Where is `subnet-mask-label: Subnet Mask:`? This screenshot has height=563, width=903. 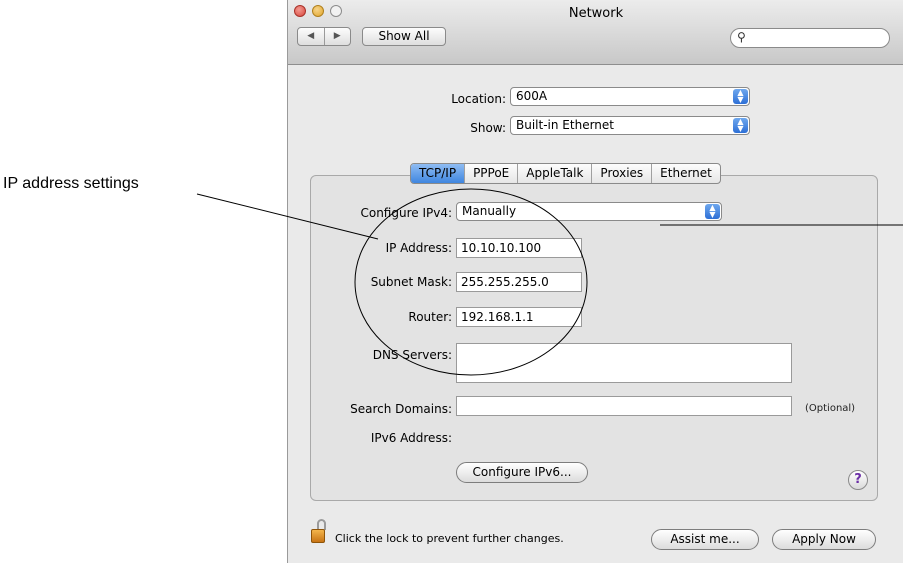 subnet-mask-label: Subnet Mask: is located at coordinates (411, 282).